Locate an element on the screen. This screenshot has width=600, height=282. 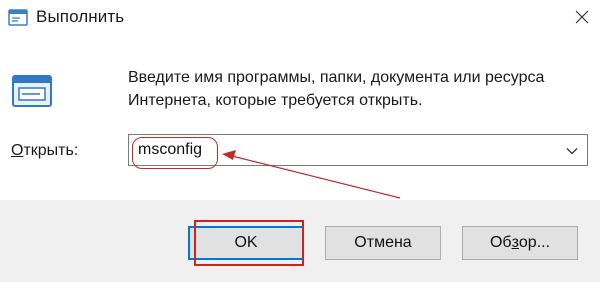
open-label-text: ткрыть: is located at coordinates (51, 150).